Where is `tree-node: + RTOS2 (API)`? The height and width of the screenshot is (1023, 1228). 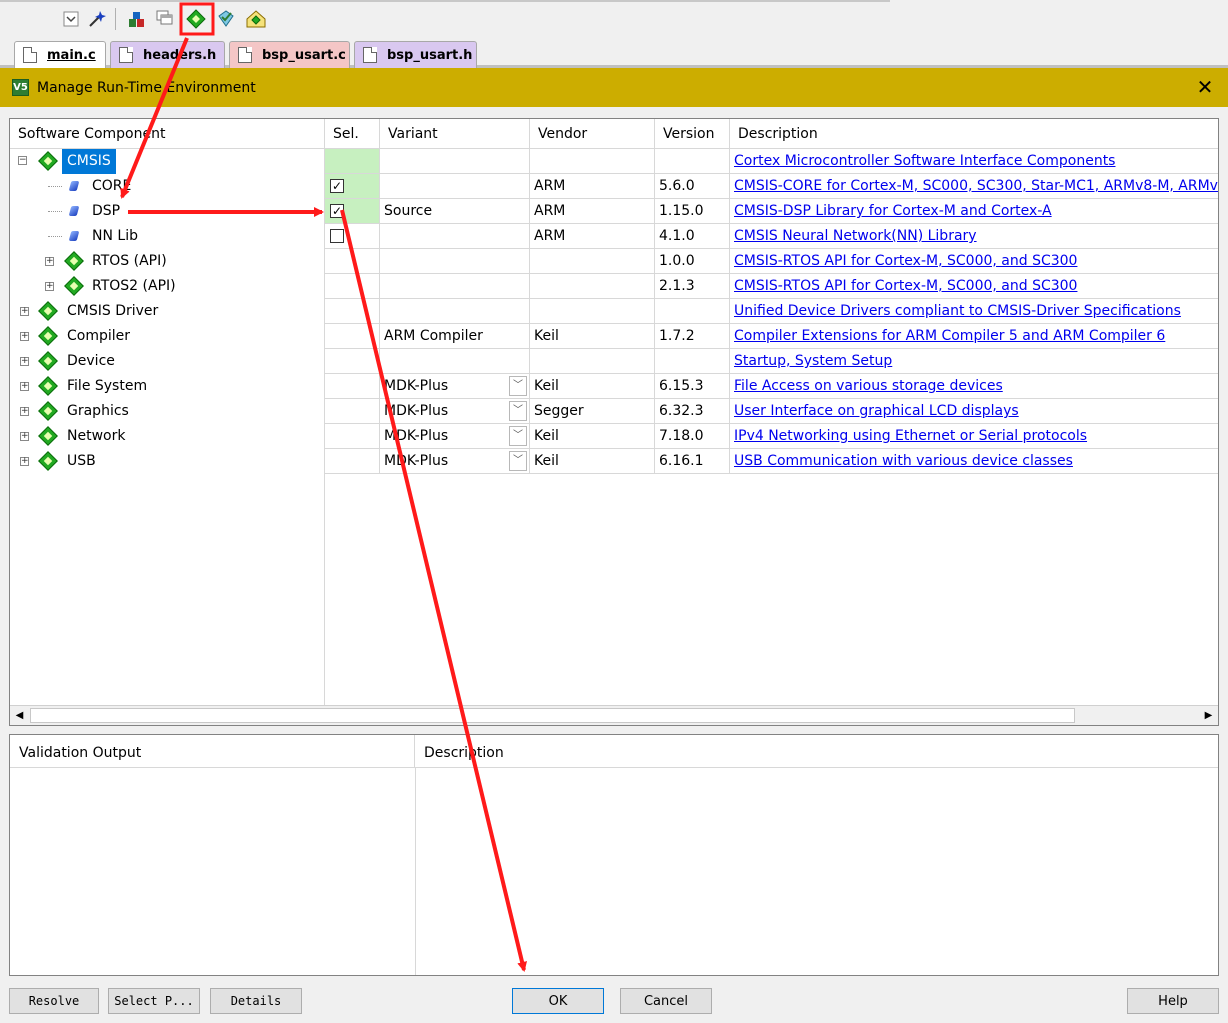
tree-node: + RTOS2 (API) is located at coordinates (167, 286).